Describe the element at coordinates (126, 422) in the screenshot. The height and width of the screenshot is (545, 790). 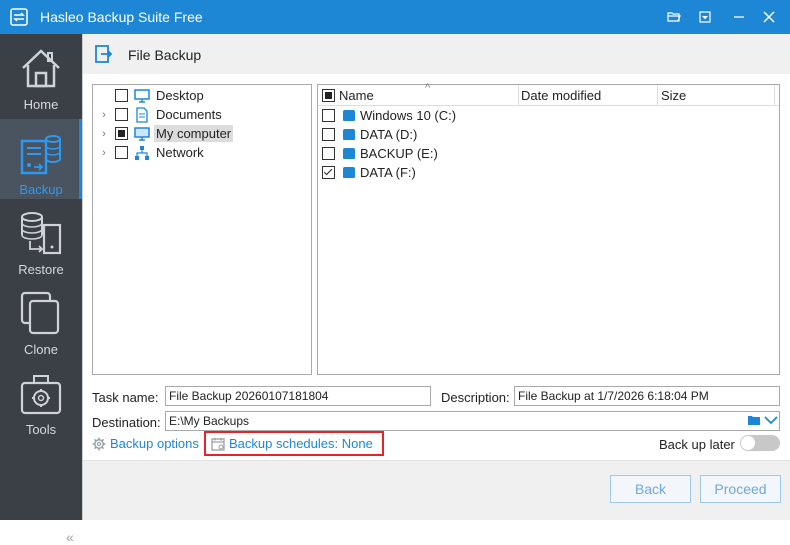
I see `destination-label: Destination:` at that location.